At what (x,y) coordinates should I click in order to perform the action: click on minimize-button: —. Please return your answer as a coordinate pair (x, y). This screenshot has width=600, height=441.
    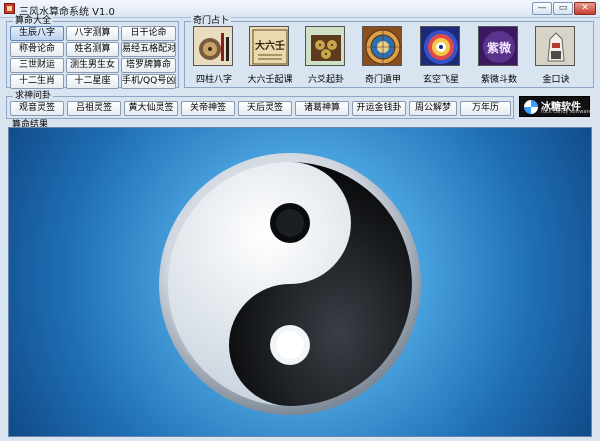
    Looking at the image, I should click on (542, 8).